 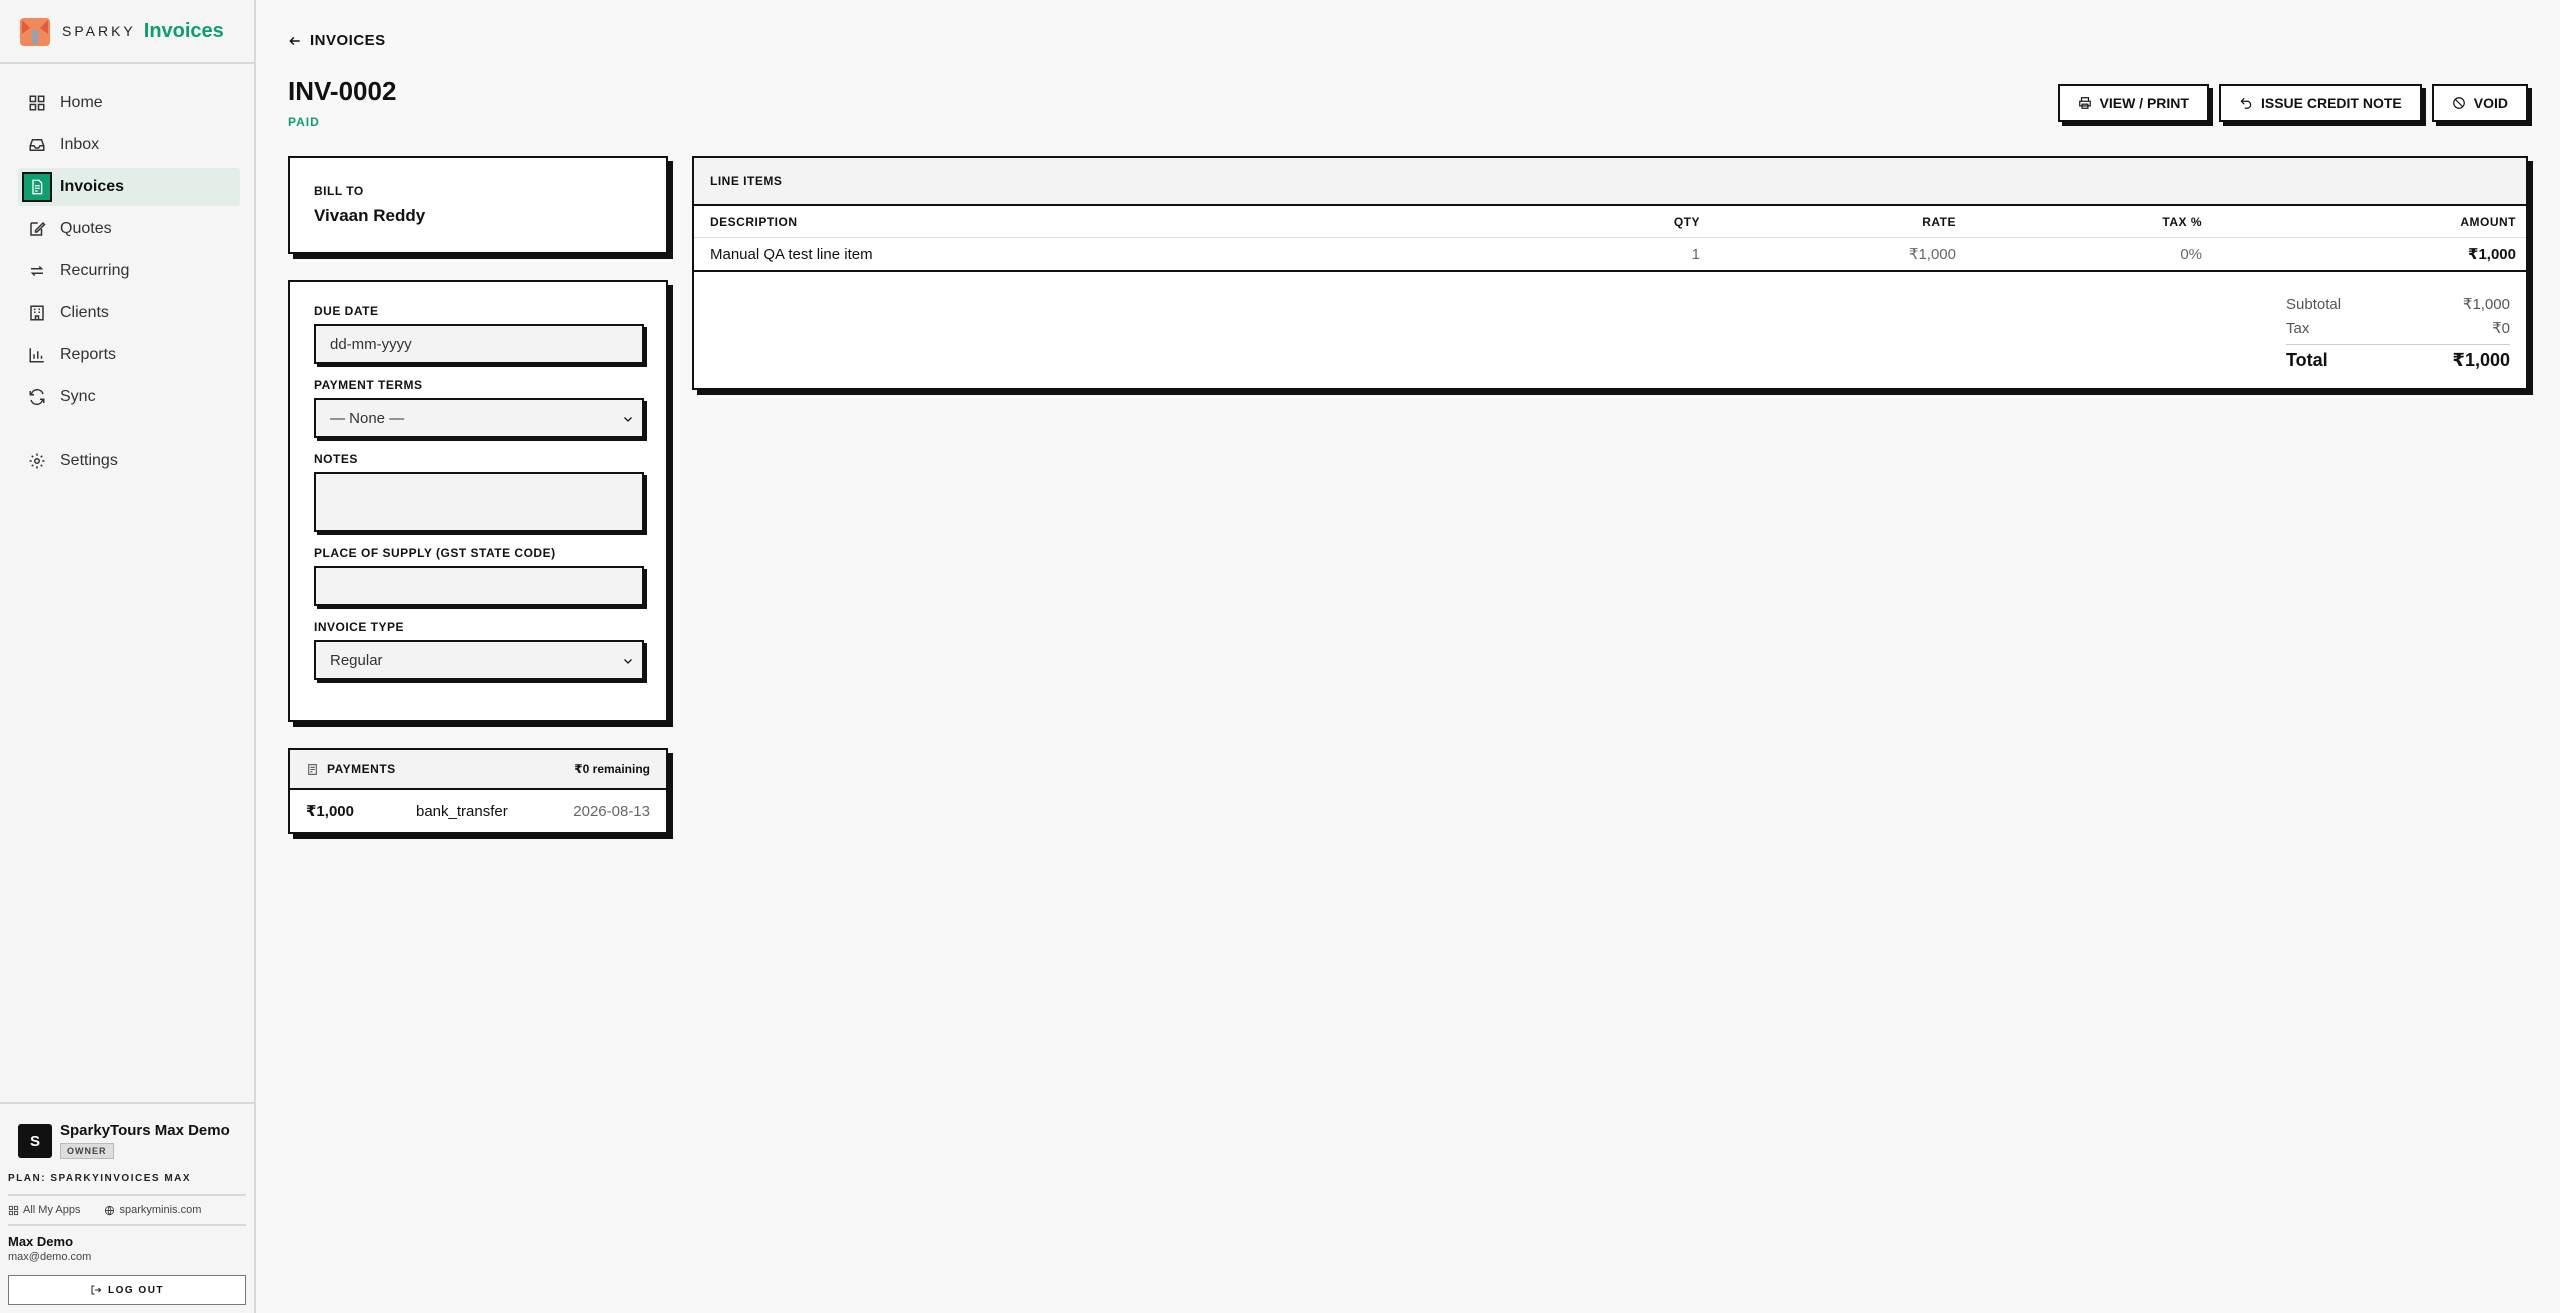 I want to click on user-name: Max Demo, so click(x=41, y=1241).